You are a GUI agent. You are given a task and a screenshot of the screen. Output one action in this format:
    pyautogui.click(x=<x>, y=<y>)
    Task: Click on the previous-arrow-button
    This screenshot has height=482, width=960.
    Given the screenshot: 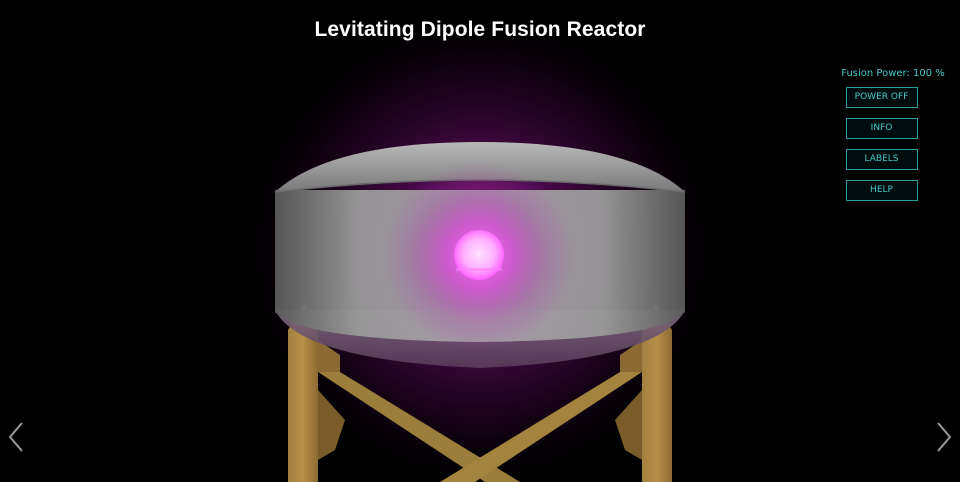 What is the action you would take?
    pyautogui.click(x=17, y=437)
    